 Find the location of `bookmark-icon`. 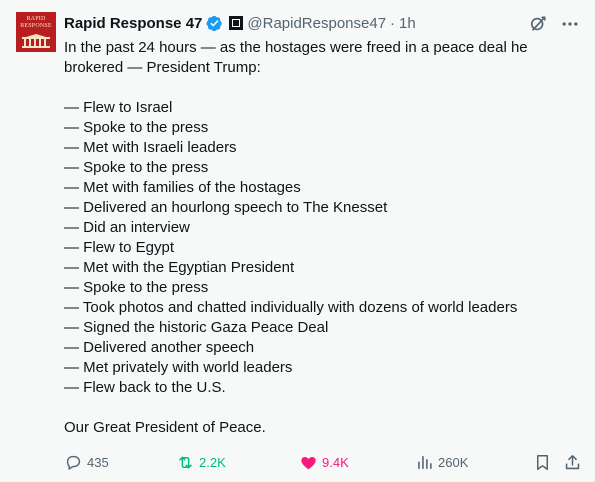

bookmark-icon is located at coordinates (542, 462).